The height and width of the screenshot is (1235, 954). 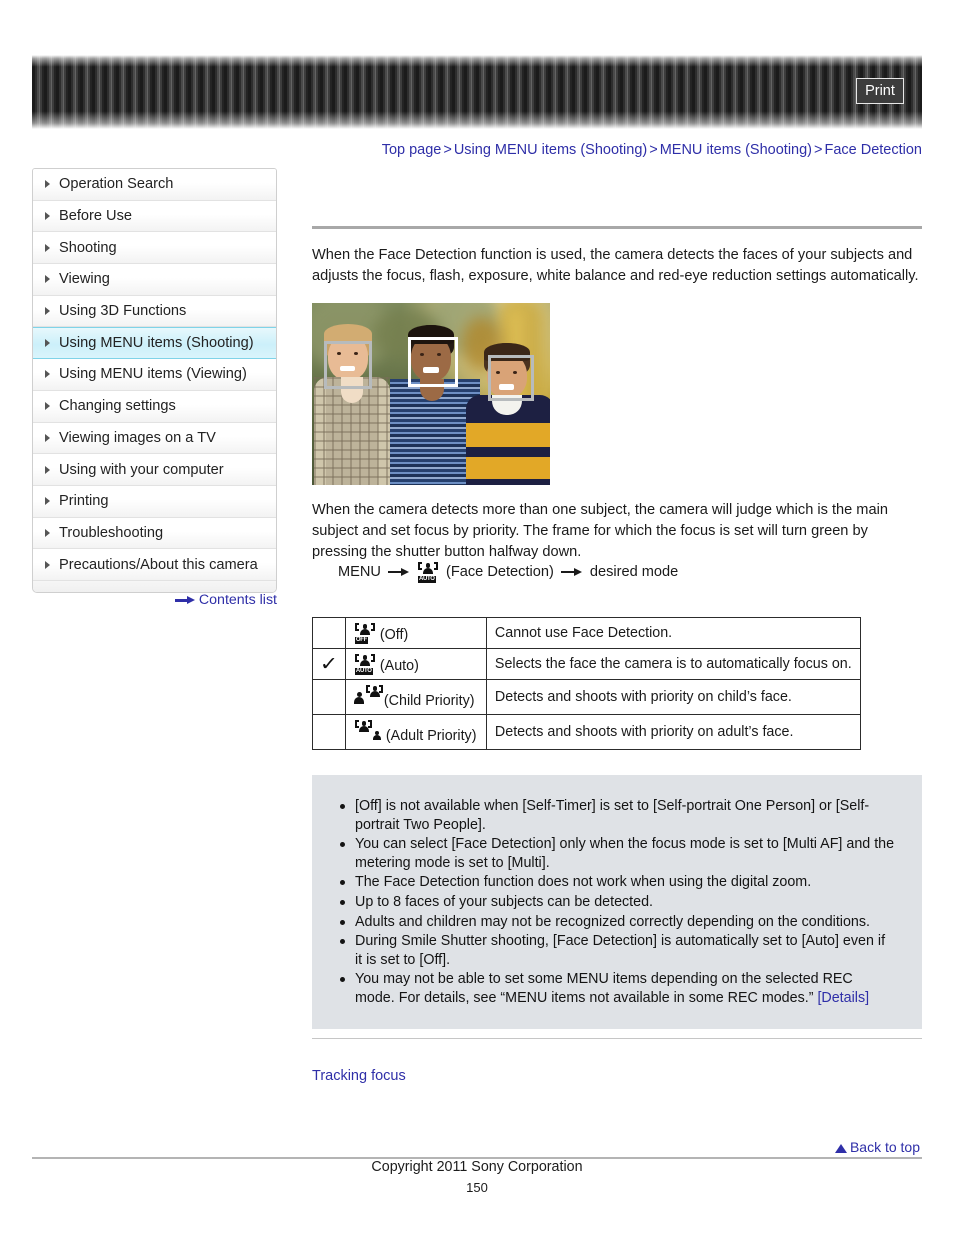 What do you see at coordinates (84, 501) in the screenshot?
I see `sidebar-item-label: Printing` at bounding box center [84, 501].